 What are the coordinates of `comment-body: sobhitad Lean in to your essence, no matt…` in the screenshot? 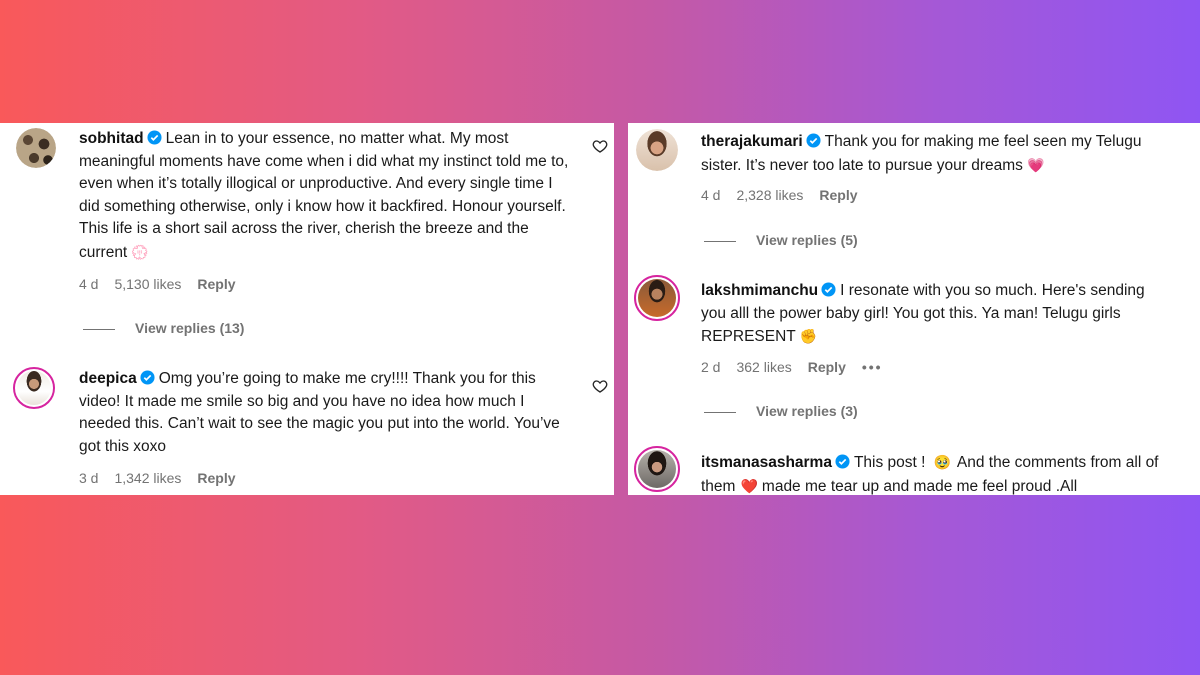 It's located at (326, 196).